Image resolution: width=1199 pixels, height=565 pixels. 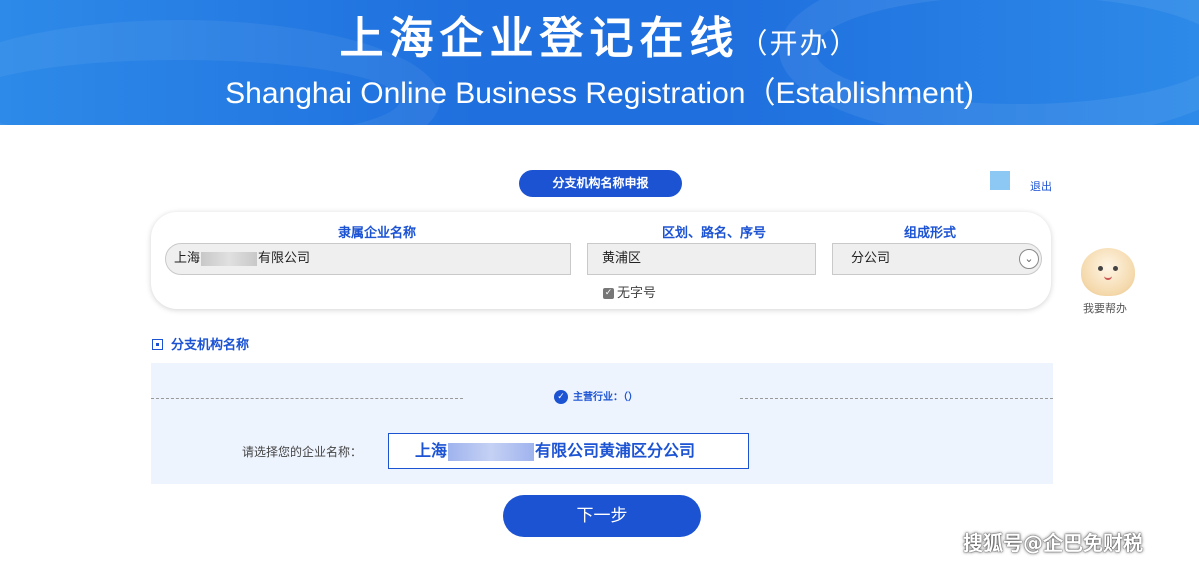 I want to click on mascot-bun, so click(x=1108, y=272).